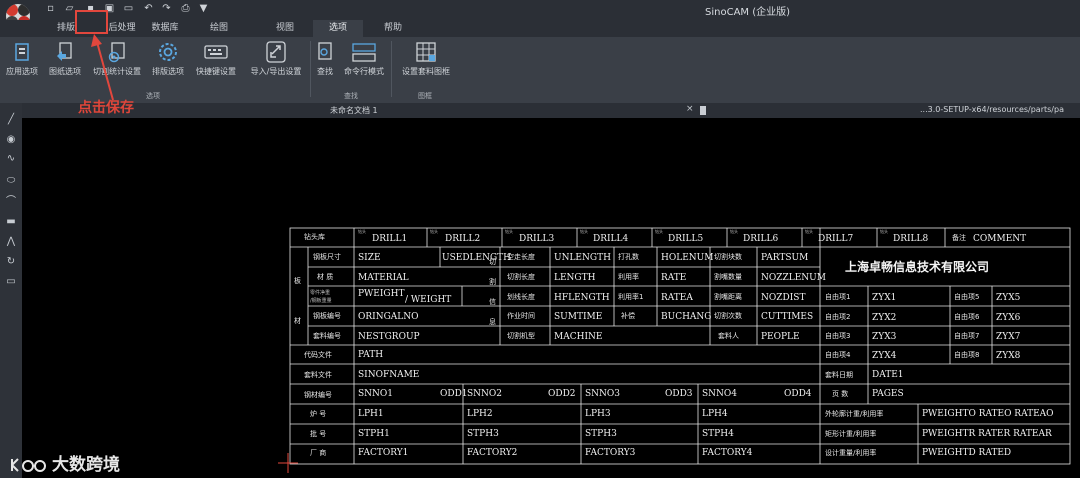 Image resolution: width=1080 pixels, height=478 pixels. Describe the element at coordinates (780, 337) in the screenshot. I see `mid3-value: PEOPLE` at that location.